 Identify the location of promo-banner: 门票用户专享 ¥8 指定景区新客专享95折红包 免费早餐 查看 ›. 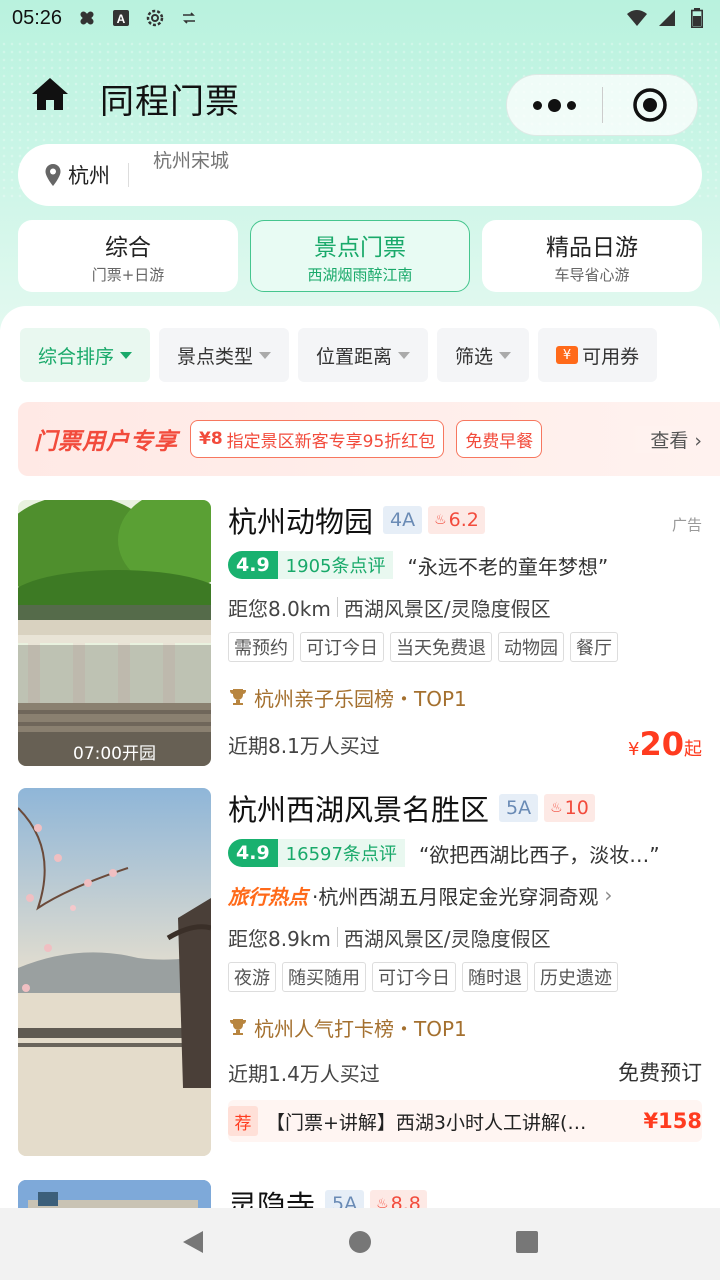
(369, 439).